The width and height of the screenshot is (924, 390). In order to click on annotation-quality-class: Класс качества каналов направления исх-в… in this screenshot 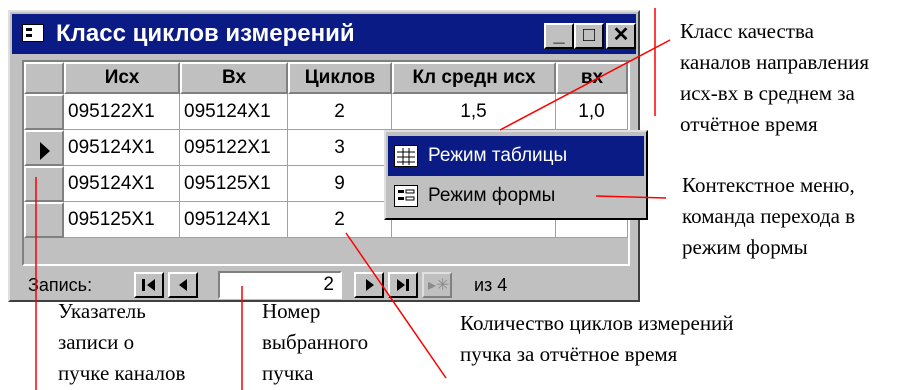, I will do `click(775, 77)`.